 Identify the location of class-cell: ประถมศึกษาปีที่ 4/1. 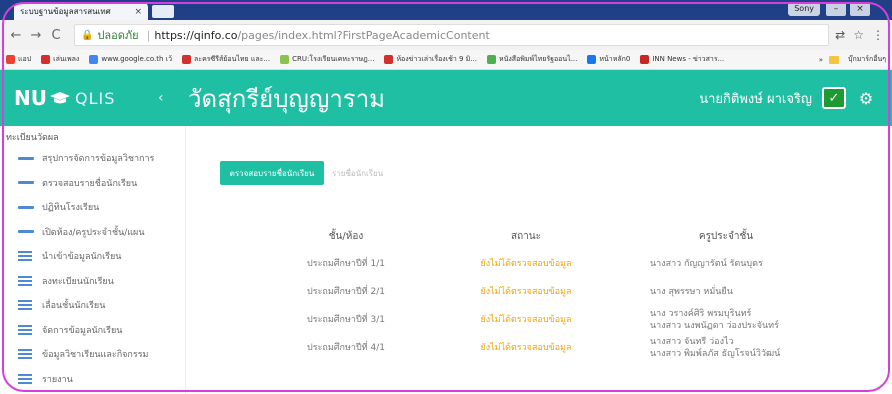
(346, 348).